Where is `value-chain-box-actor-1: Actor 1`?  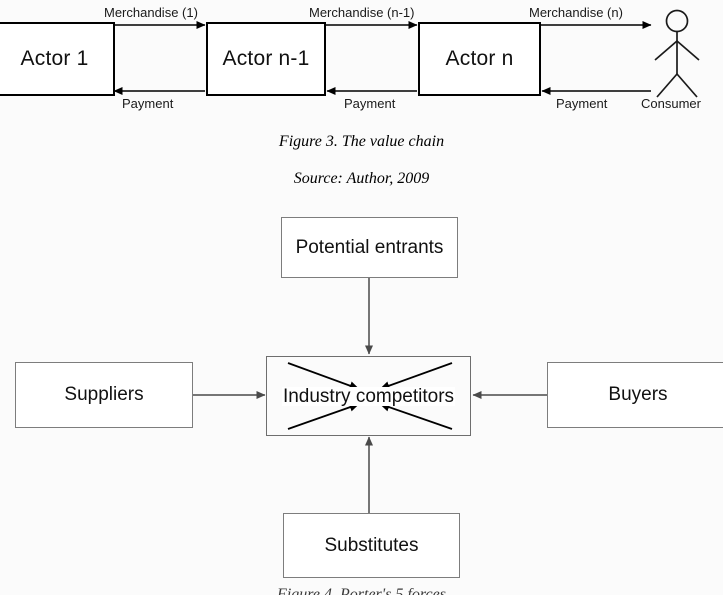 value-chain-box-actor-1: Actor 1 is located at coordinates (57, 59).